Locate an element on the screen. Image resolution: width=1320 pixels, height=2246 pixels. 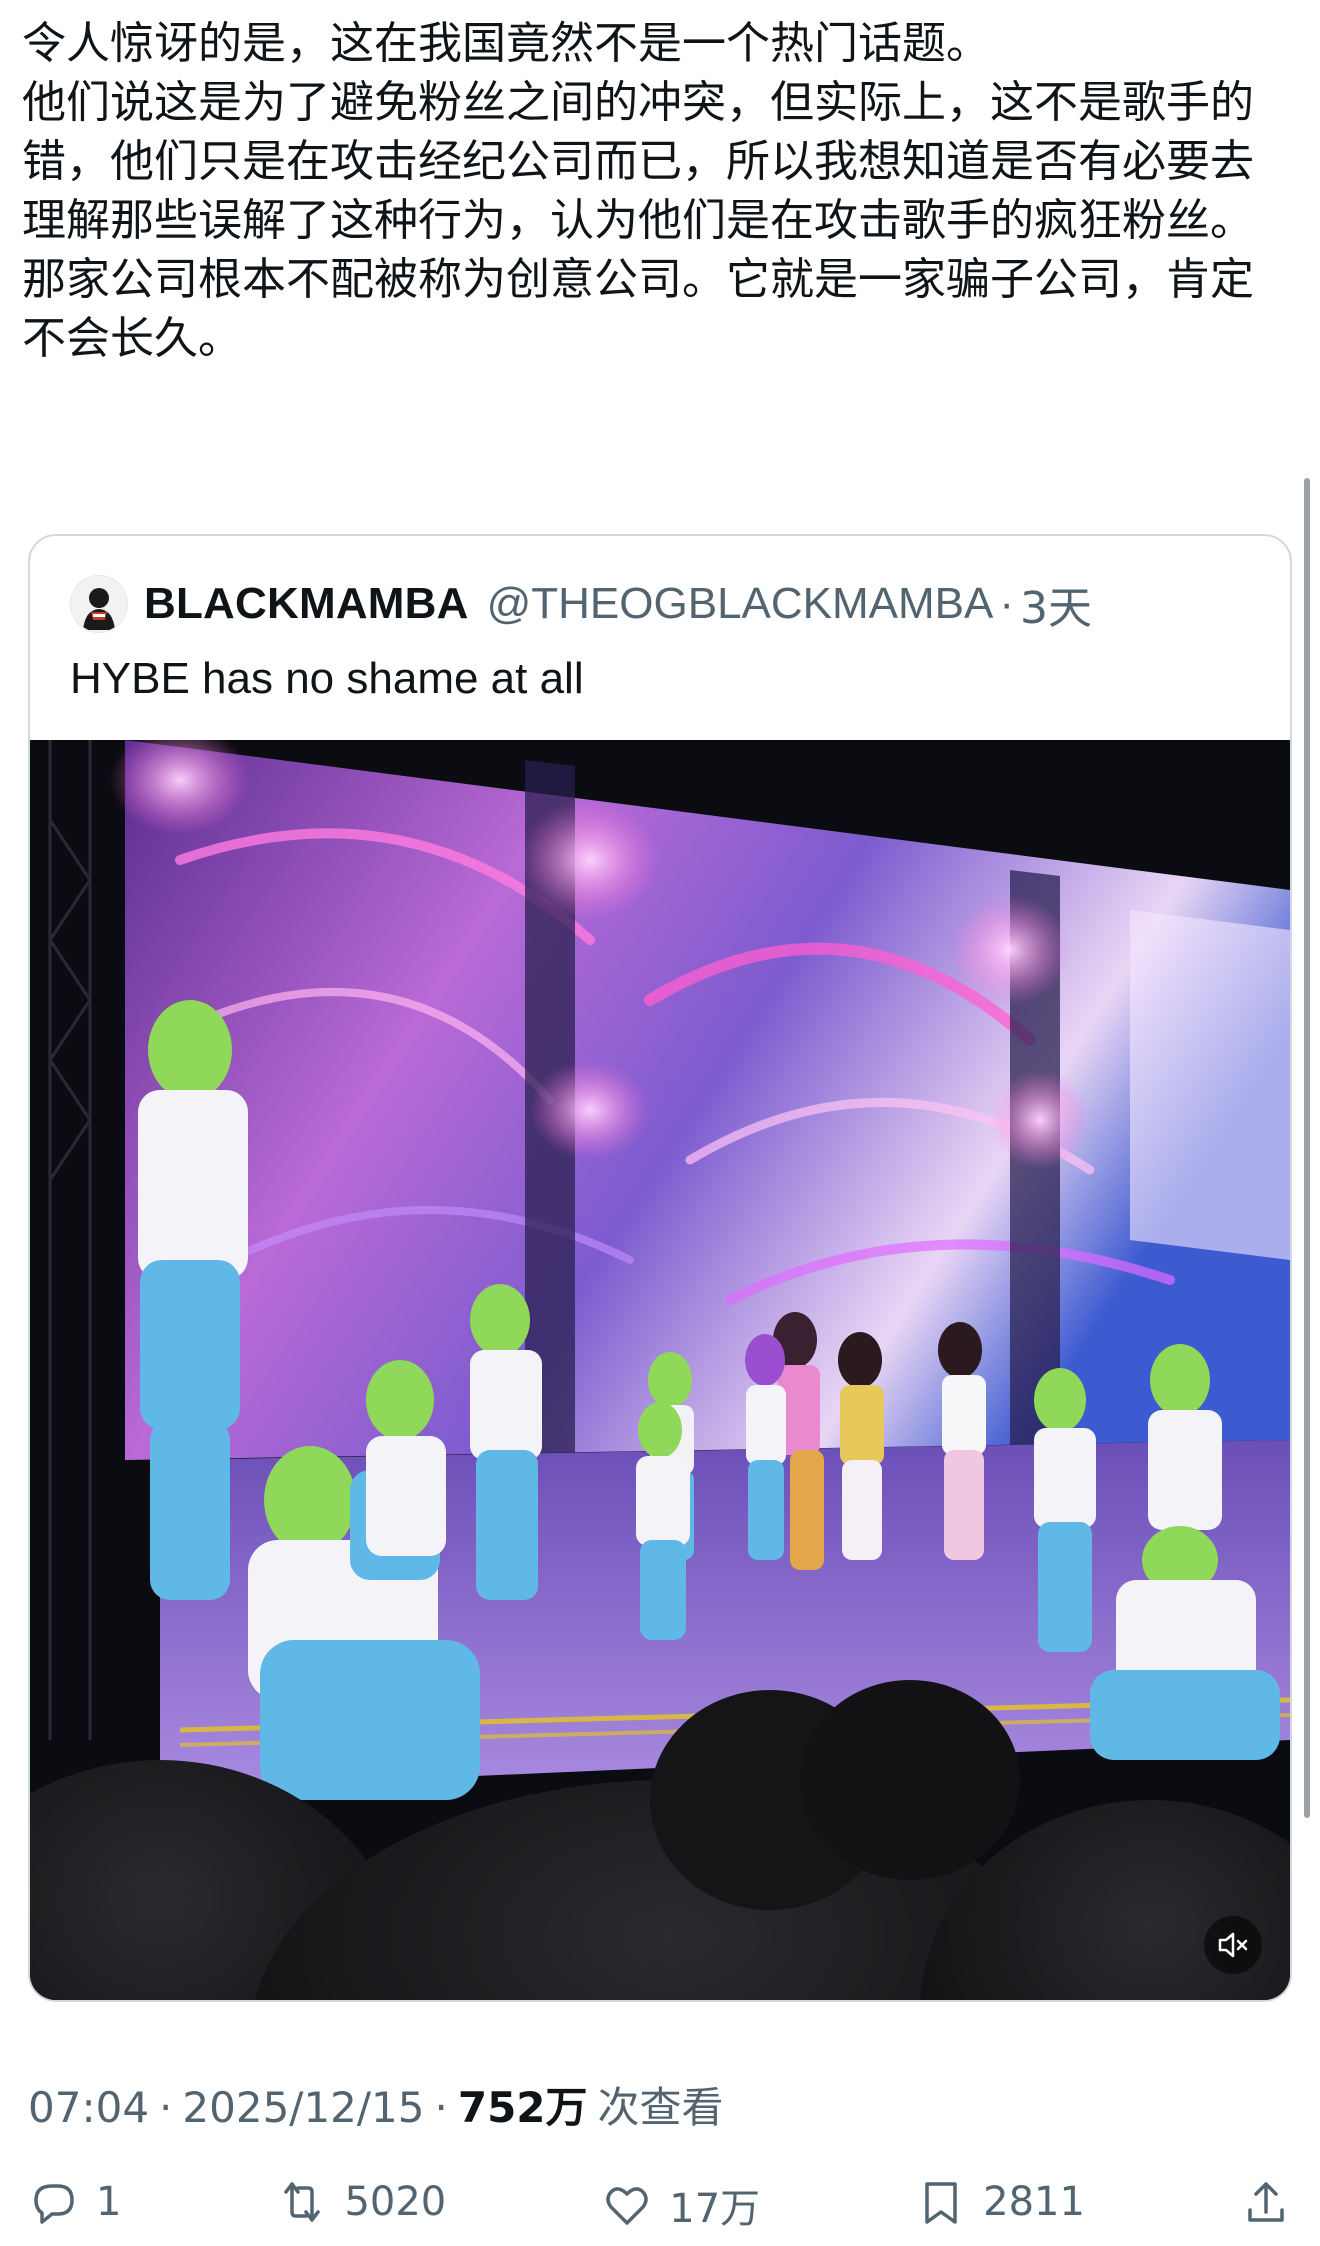
post-paragraph-1: 令人惊讶的是，这在我国竟然不是一个热门话题。 is located at coordinates (506, 43).